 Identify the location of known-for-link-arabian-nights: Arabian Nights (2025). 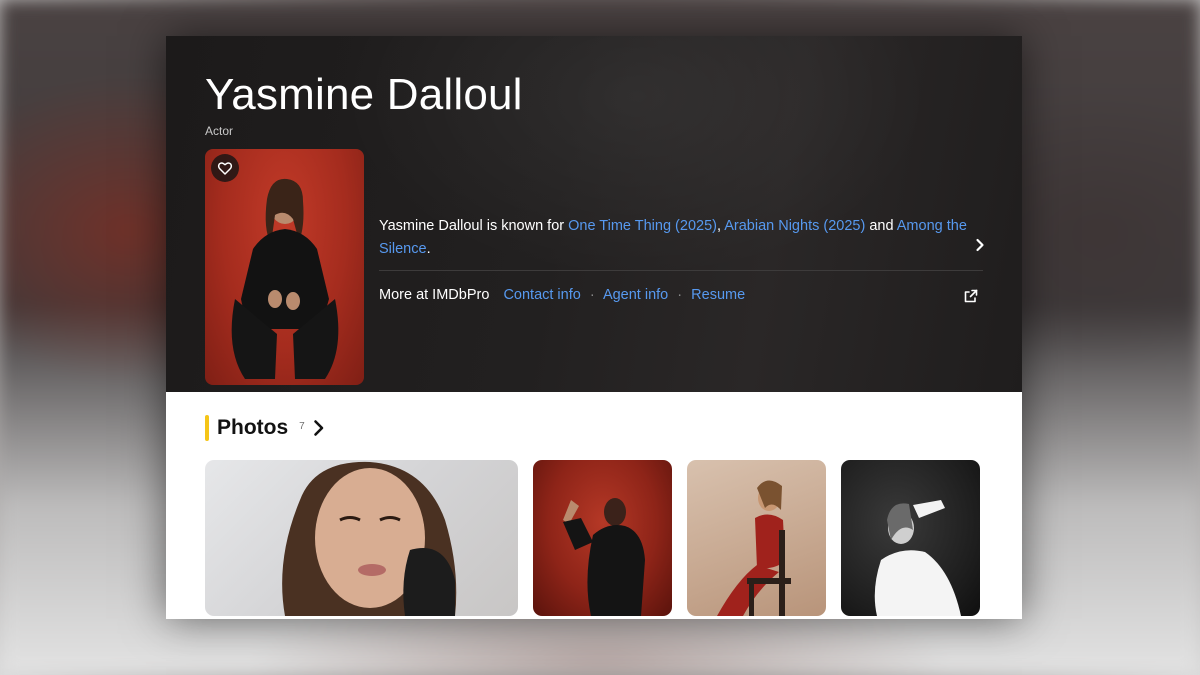
(794, 226).